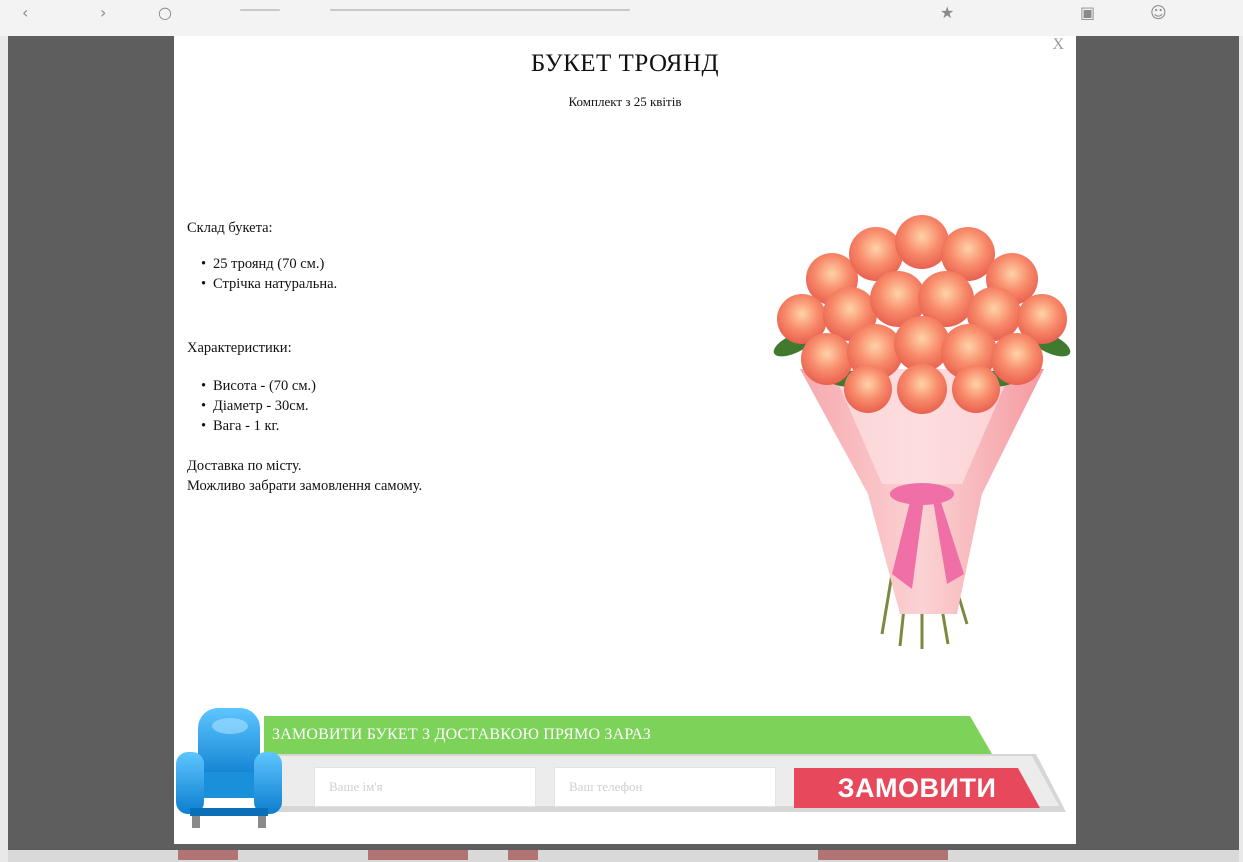  Describe the element at coordinates (1087, 13) in the screenshot. I see `collections-icon: ▣` at that location.